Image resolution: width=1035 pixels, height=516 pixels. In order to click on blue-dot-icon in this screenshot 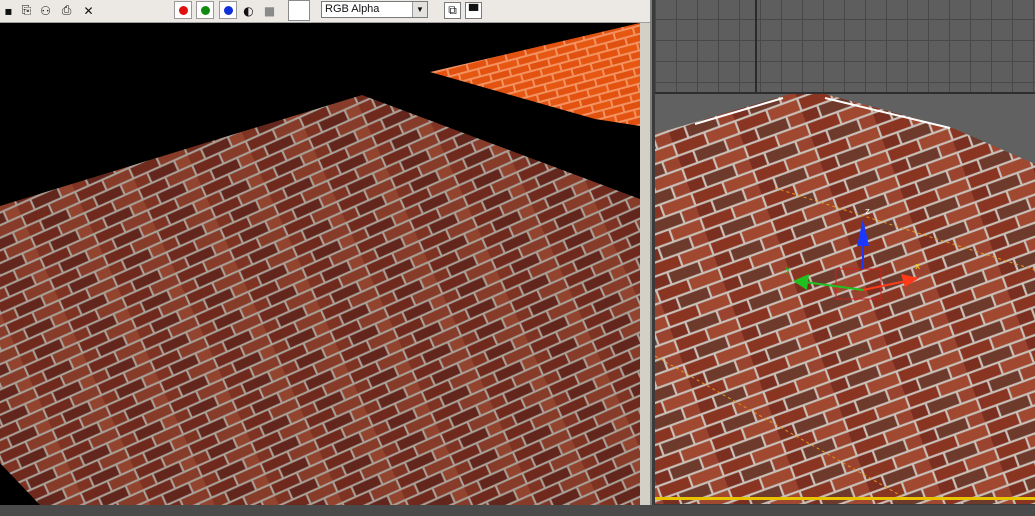, I will do `click(228, 10)`.